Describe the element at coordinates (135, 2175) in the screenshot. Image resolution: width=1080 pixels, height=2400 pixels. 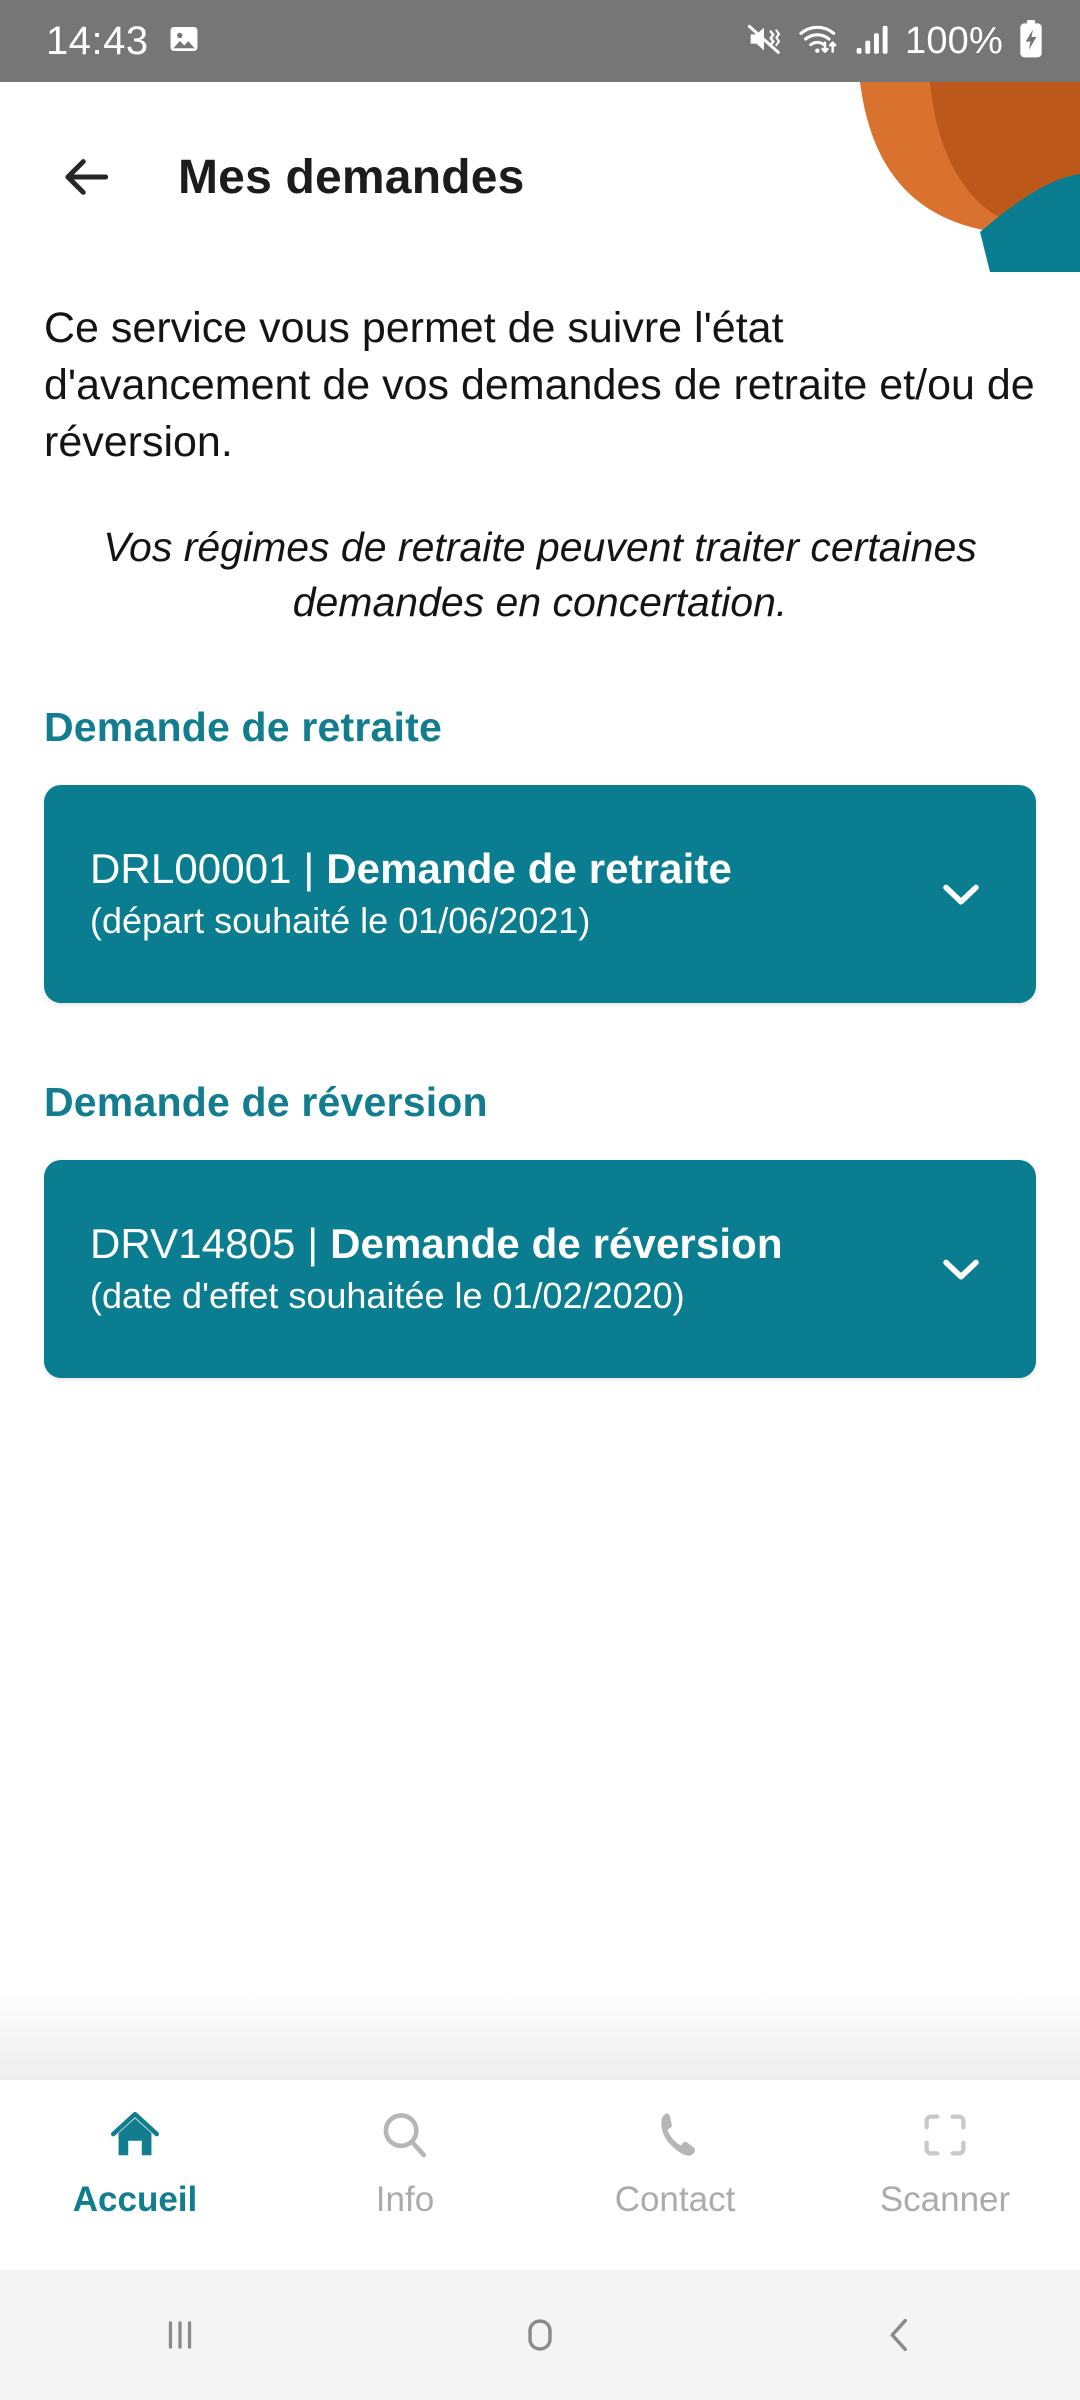
I see `tab-accueil: Accueil` at that location.